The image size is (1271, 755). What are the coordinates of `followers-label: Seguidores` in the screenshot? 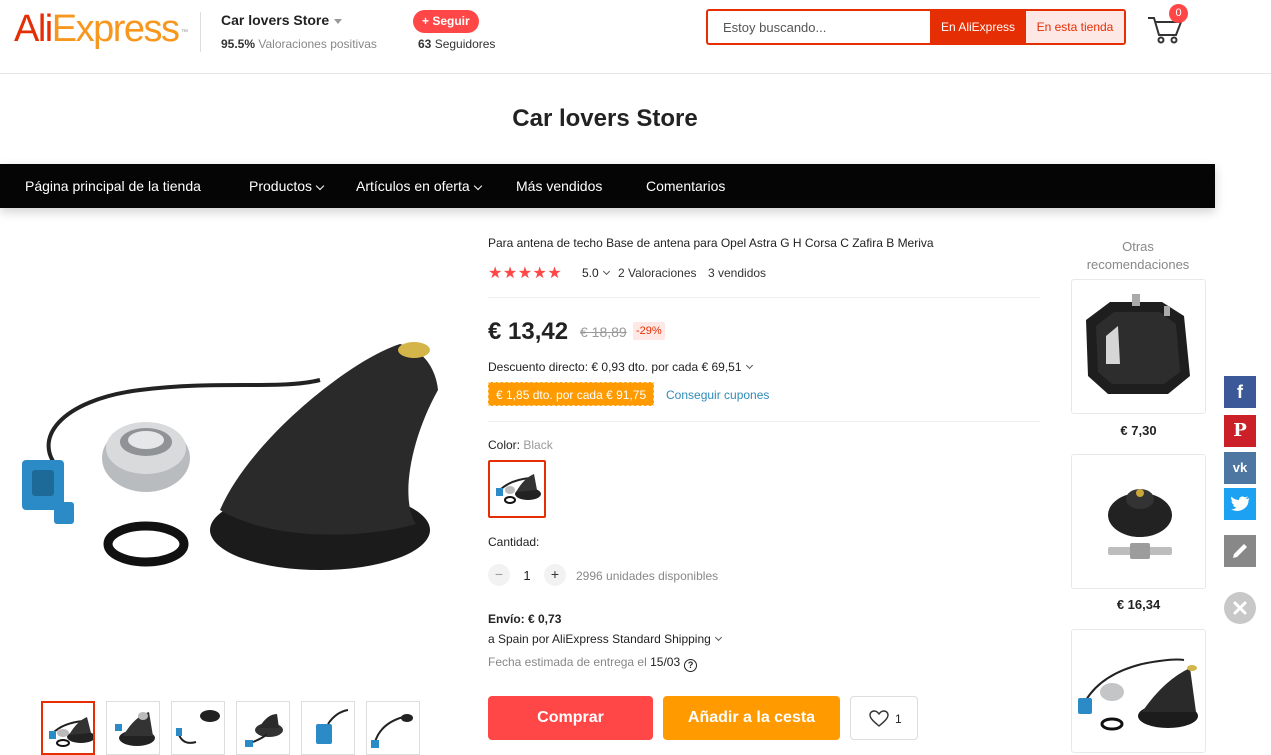 It's located at (465, 44).